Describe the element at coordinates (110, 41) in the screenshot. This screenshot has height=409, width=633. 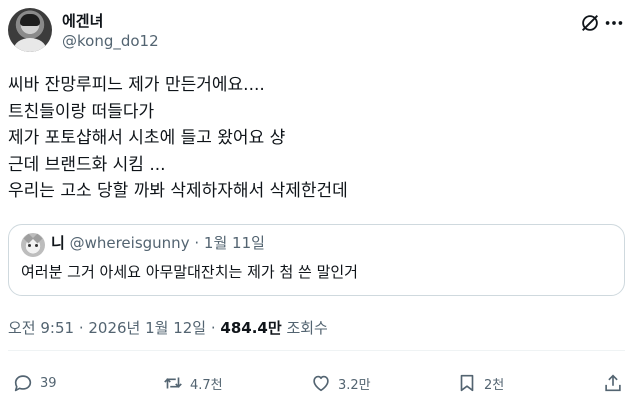
I see `author-handle: @kong_do12` at that location.